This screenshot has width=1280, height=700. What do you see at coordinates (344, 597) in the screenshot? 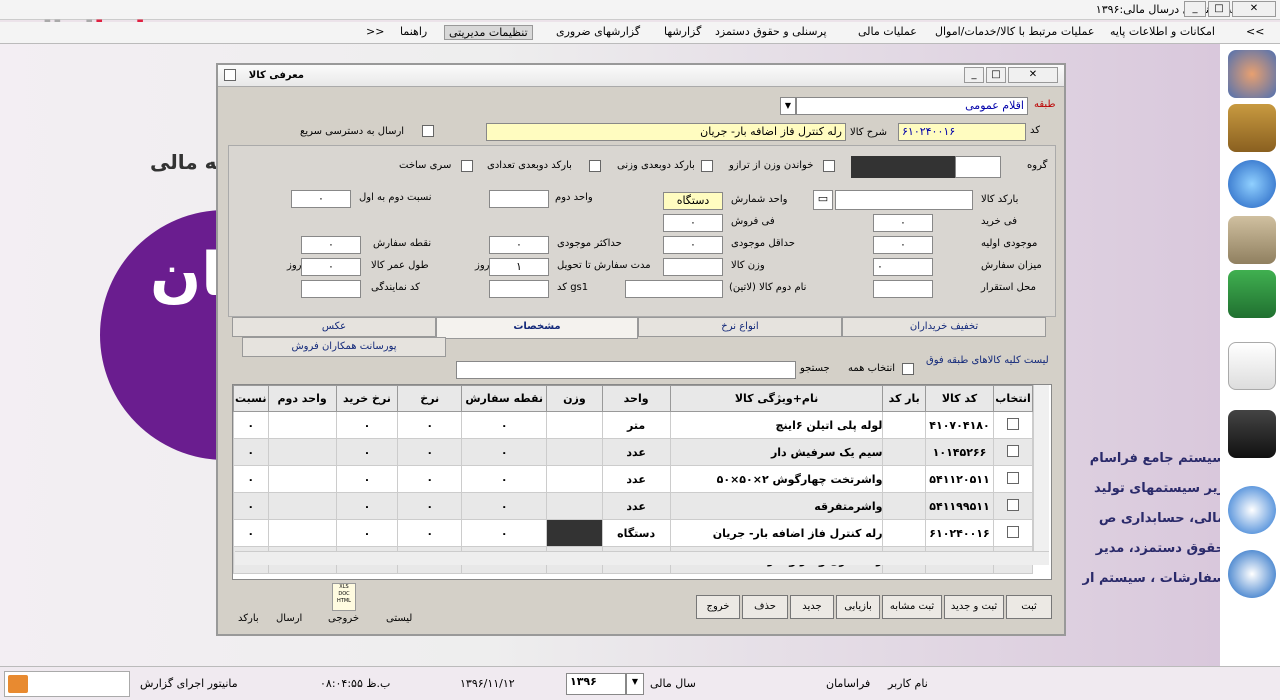
I see `export-file-icon: XLS DOC HTML` at bounding box center [344, 597].